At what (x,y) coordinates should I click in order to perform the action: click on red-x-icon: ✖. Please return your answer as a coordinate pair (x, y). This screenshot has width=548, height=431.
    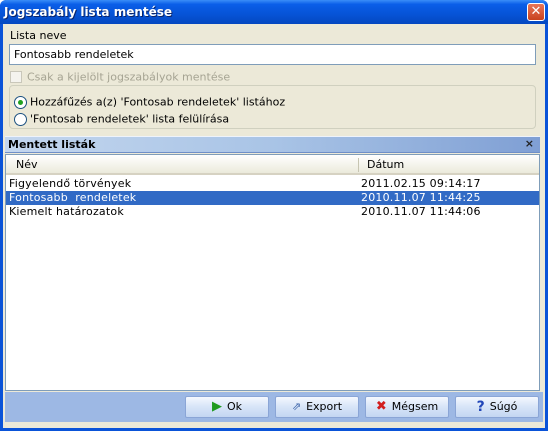
    Looking at the image, I should click on (381, 406).